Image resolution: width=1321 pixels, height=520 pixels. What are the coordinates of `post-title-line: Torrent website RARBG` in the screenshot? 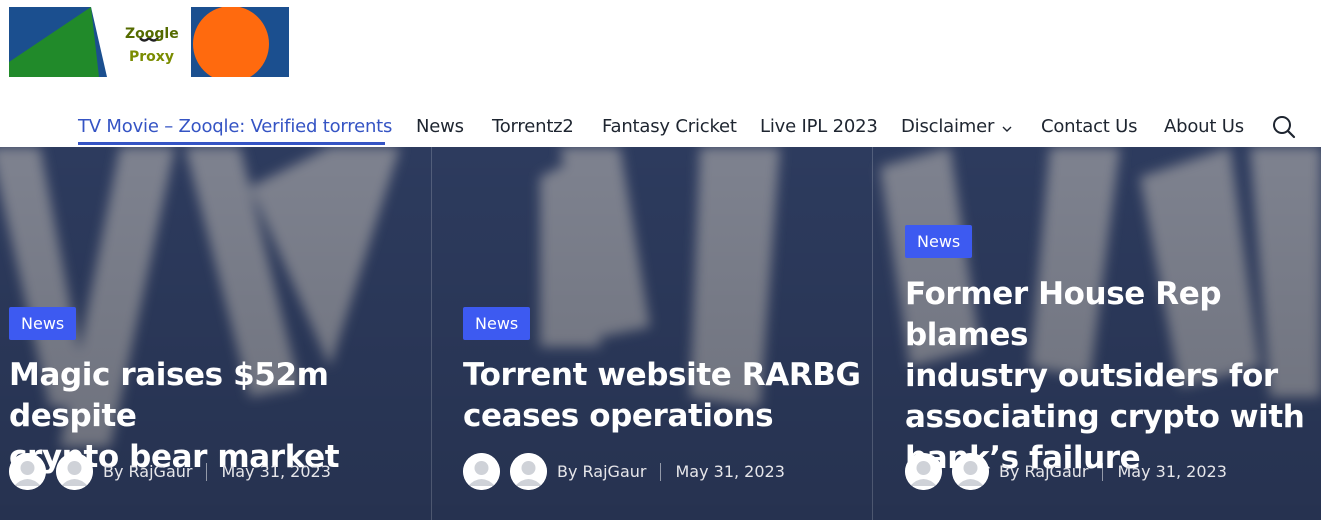 It's located at (662, 375).